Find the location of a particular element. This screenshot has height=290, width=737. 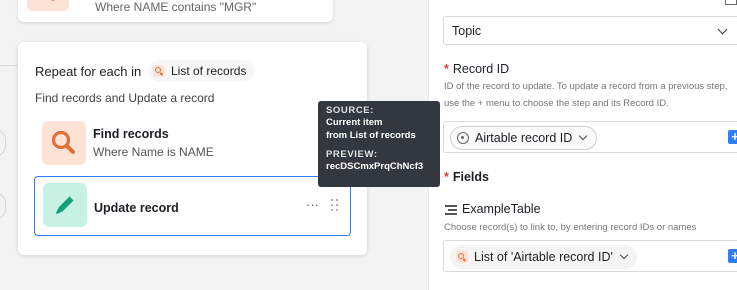

step-update-record: Update record ··· is located at coordinates (192, 206).